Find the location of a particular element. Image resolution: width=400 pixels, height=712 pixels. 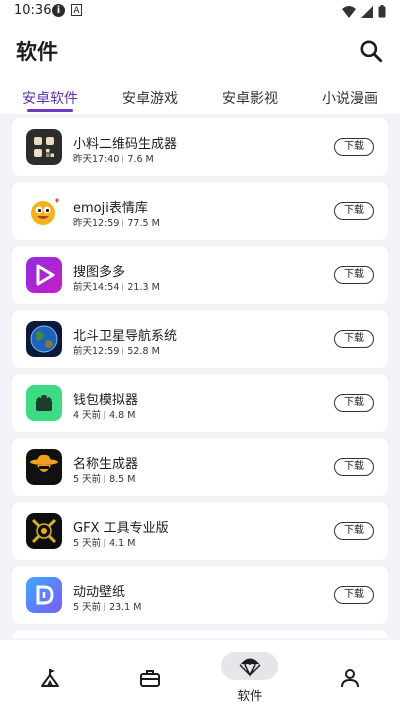

status-icons is located at coordinates (364, 11).